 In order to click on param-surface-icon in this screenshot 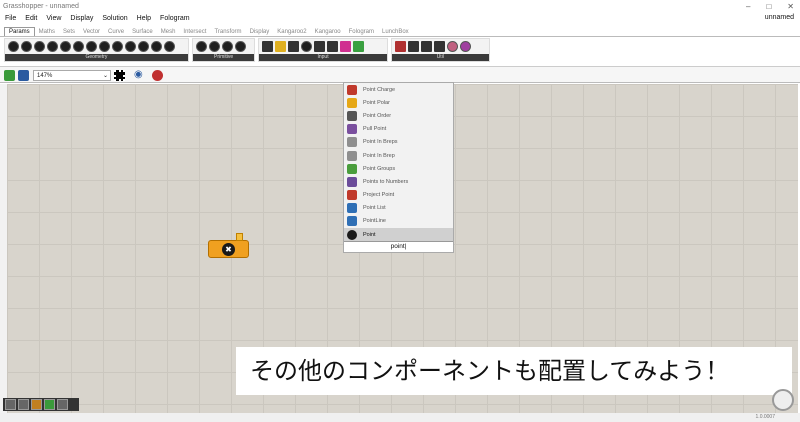, I will do `click(169, 46)`.